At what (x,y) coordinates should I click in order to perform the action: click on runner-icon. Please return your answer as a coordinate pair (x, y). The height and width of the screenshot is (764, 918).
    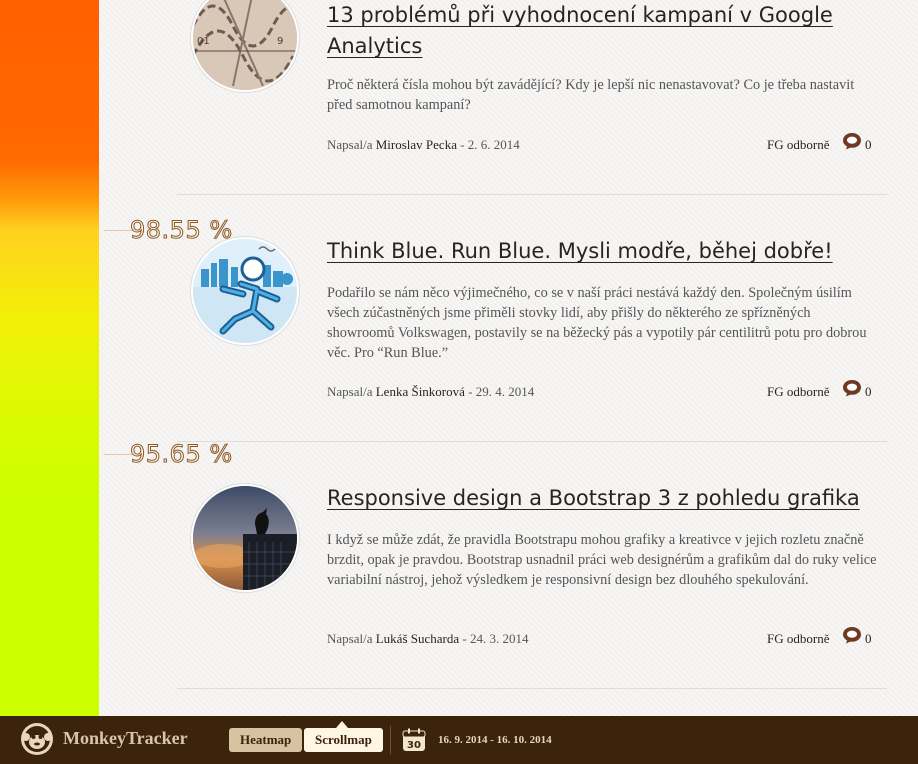
    Looking at the image, I should click on (245, 291).